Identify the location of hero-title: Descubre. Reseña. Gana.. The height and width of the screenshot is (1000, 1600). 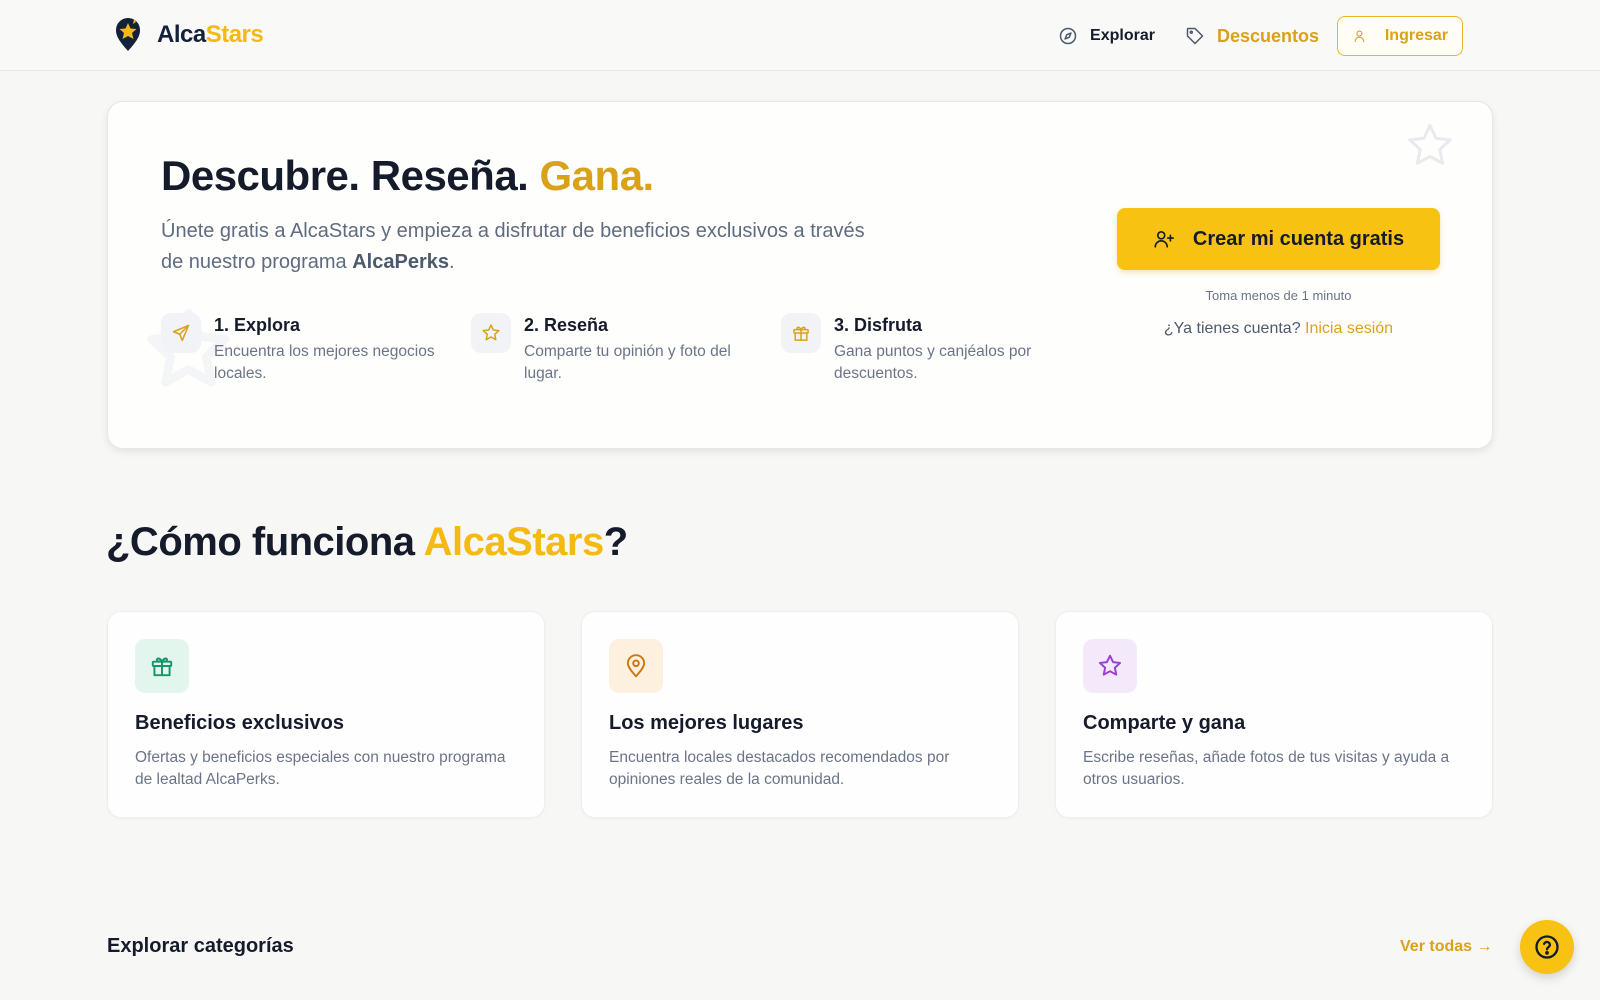
(407, 176).